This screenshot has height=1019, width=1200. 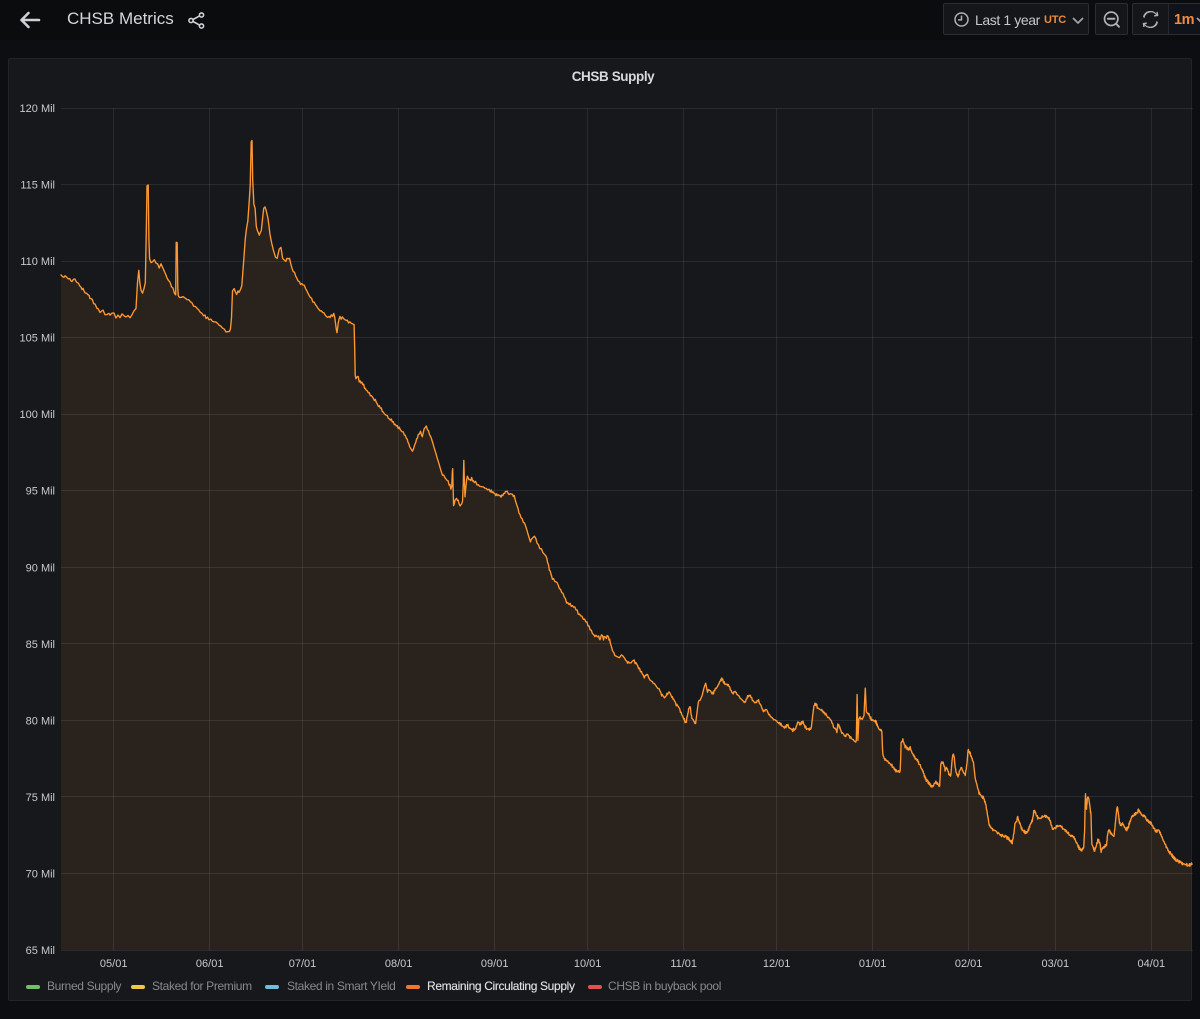 What do you see at coordinates (40, 798) in the screenshot?
I see `svg-text: 75 Mil` at bounding box center [40, 798].